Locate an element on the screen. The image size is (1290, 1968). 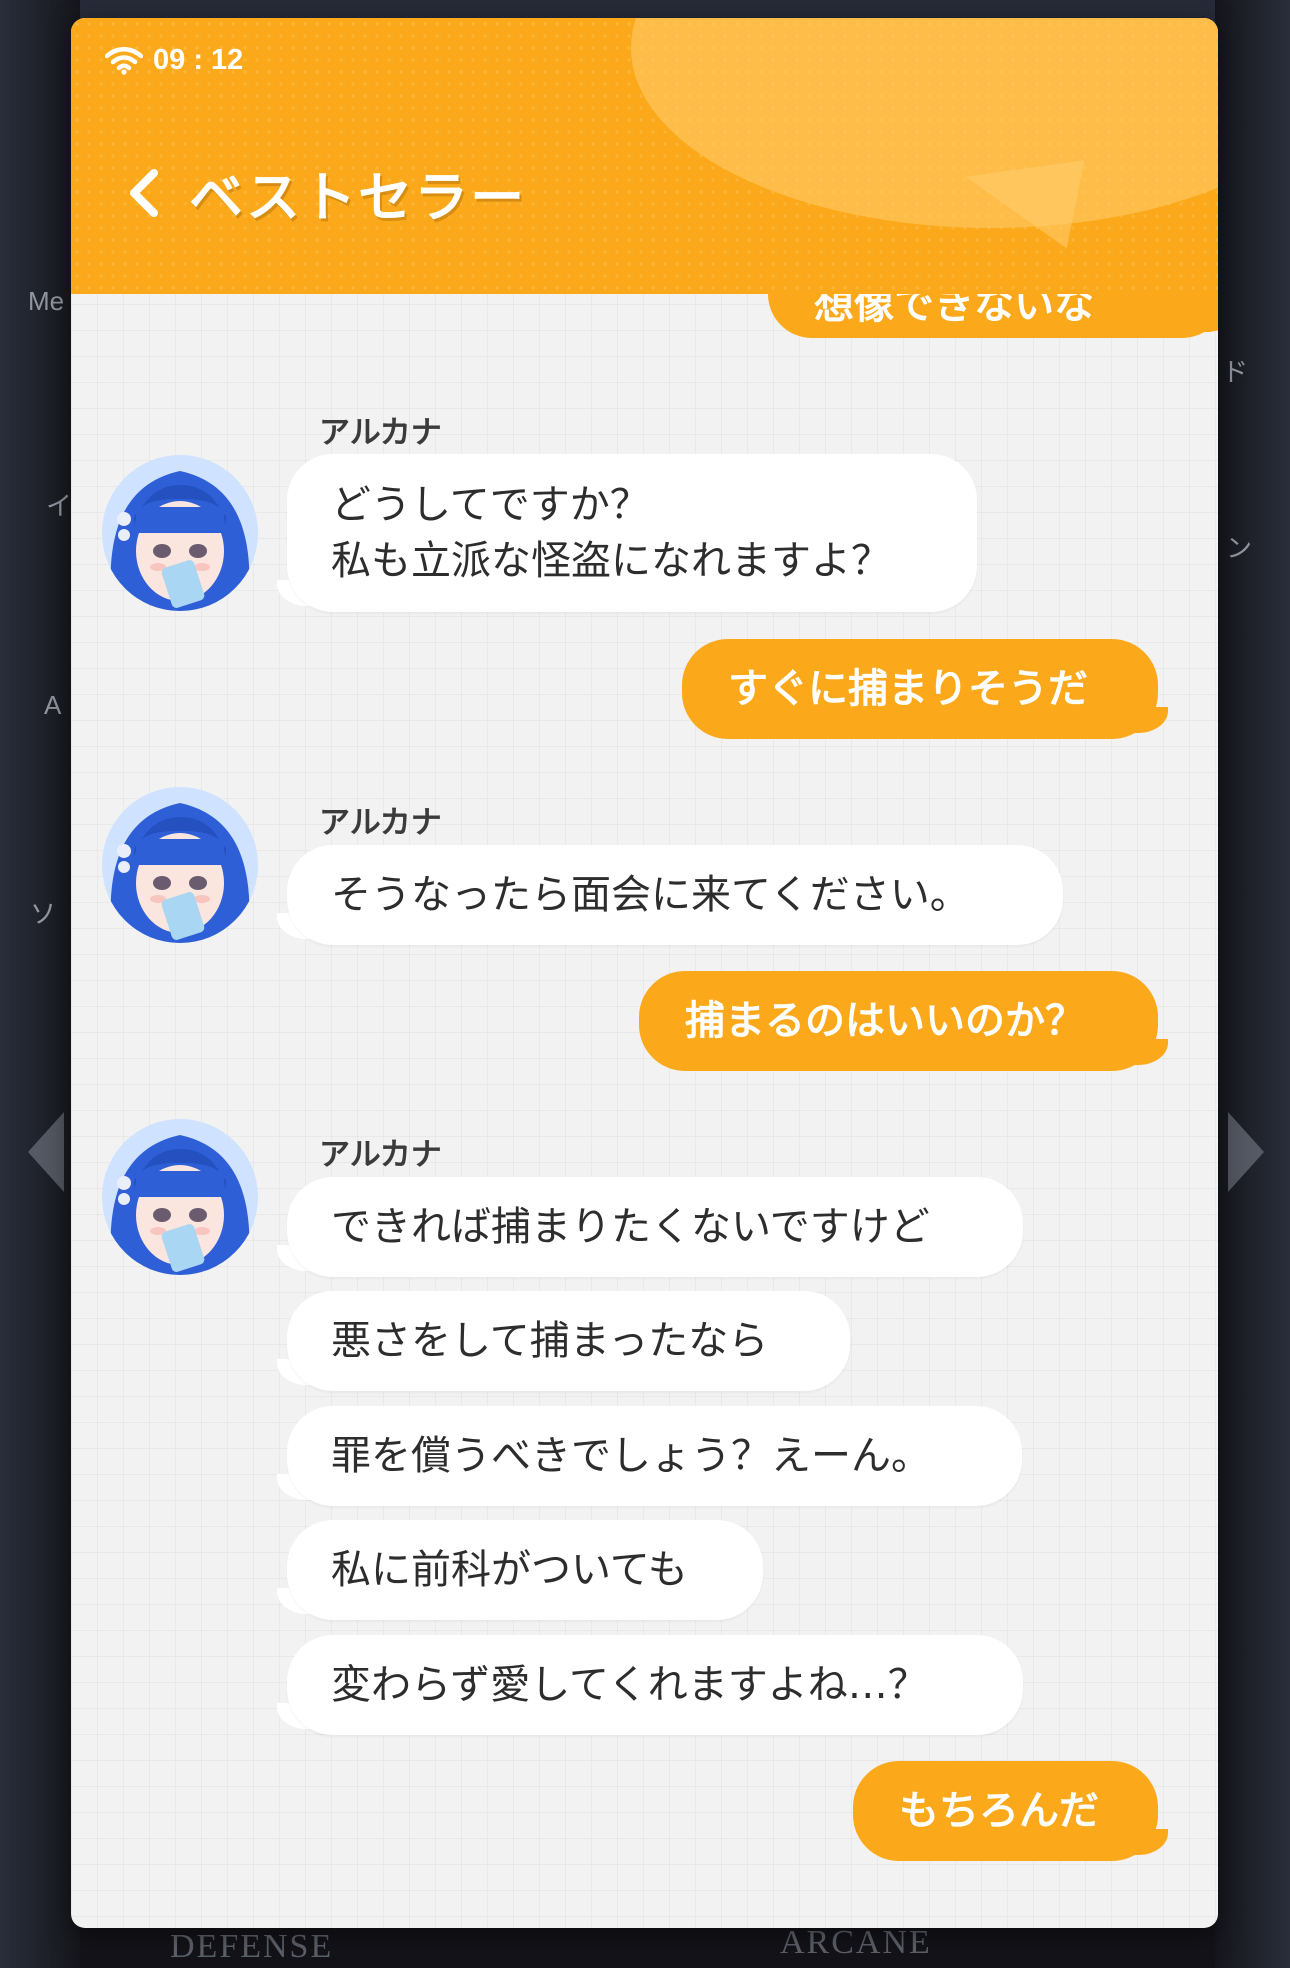
background-label: ド is located at coordinates (1235, 372).